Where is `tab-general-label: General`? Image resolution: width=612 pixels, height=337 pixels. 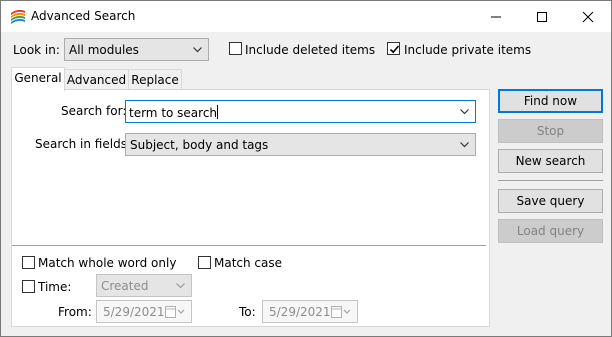 tab-general-label: General is located at coordinates (38, 78).